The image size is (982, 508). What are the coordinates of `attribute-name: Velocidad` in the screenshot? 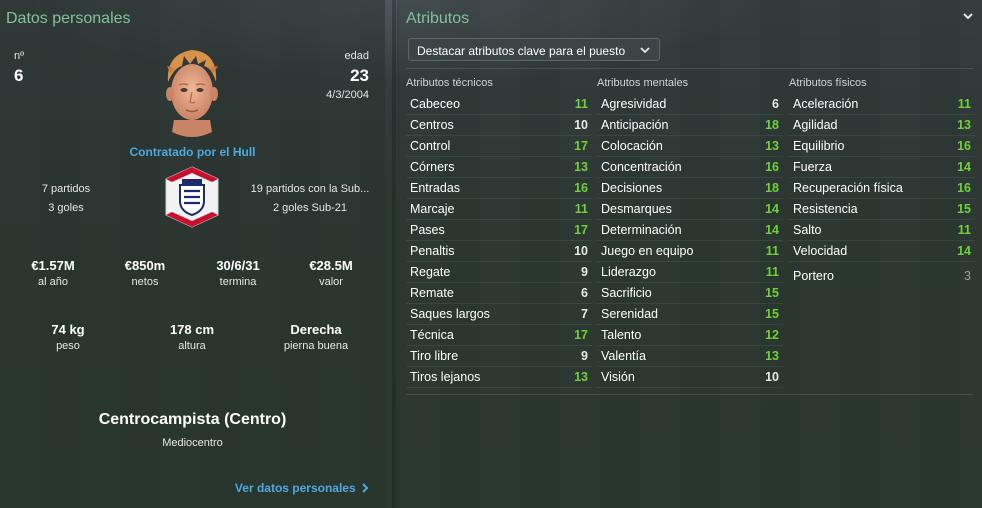 It's located at (820, 251).